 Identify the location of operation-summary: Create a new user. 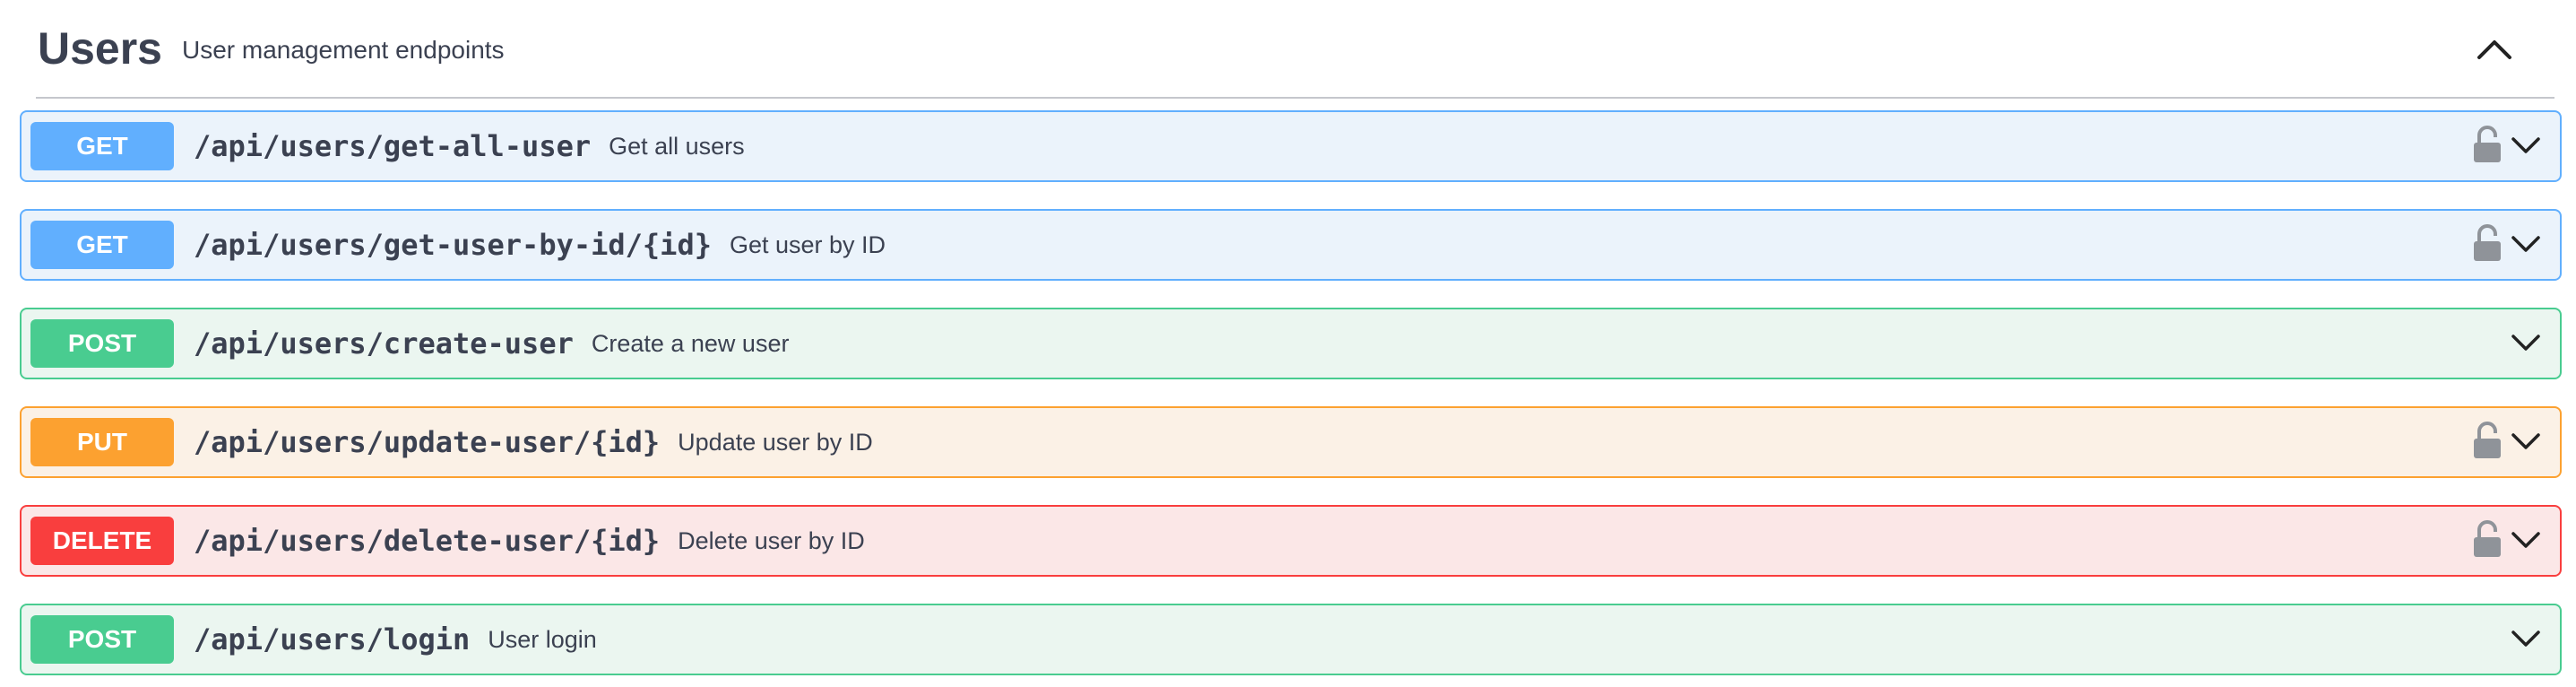
(690, 343).